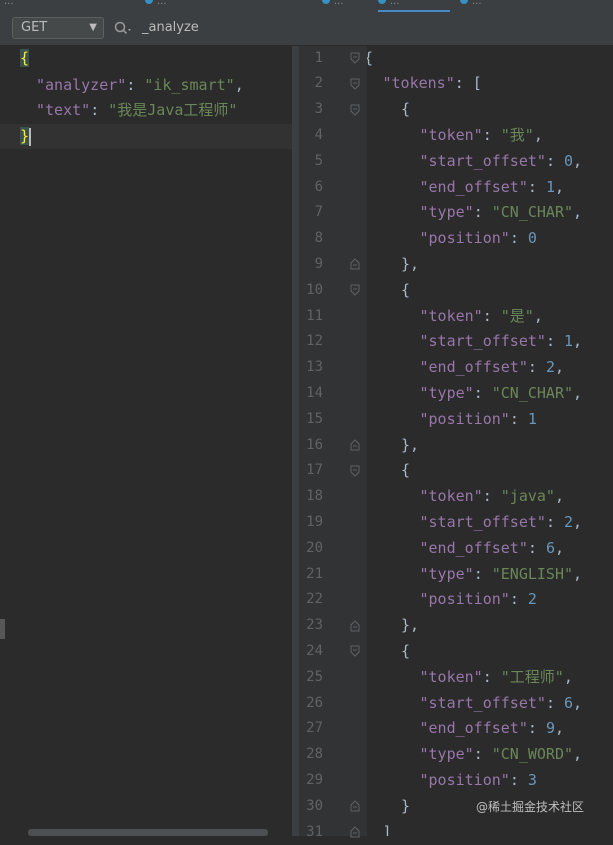 Image resolution: width=613 pixels, height=845 pixels. I want to click on line-number: 11, so click(314, 315).